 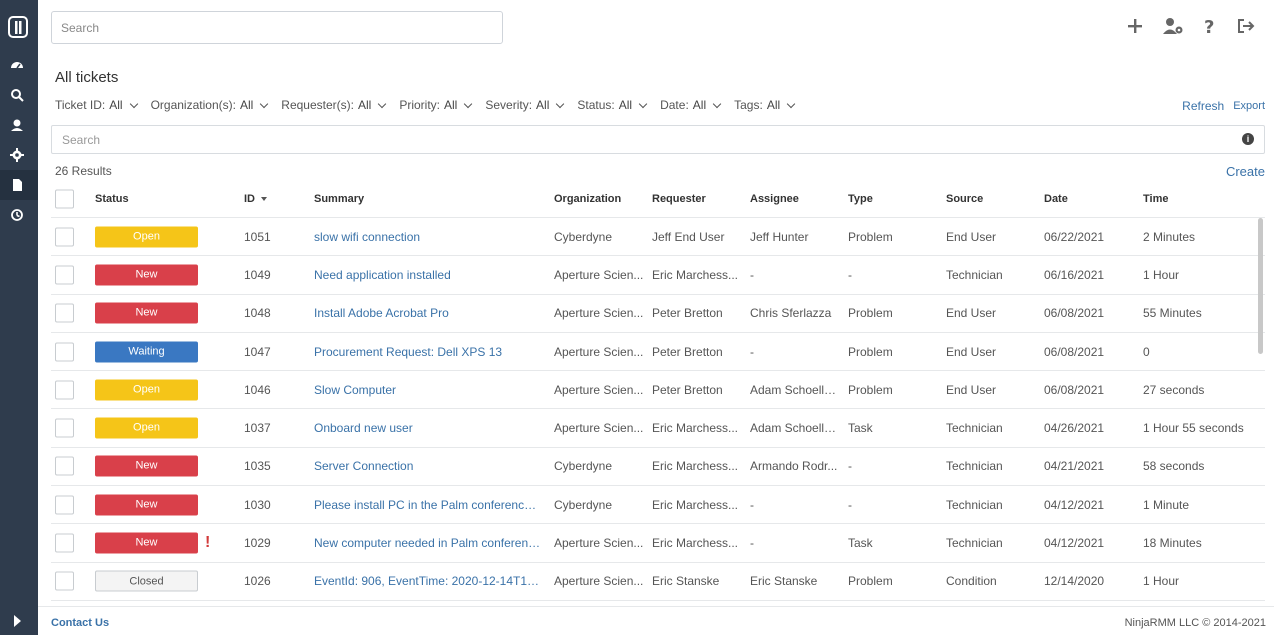 I want to click on user-settings-icon, so click(x=1172, y=26).